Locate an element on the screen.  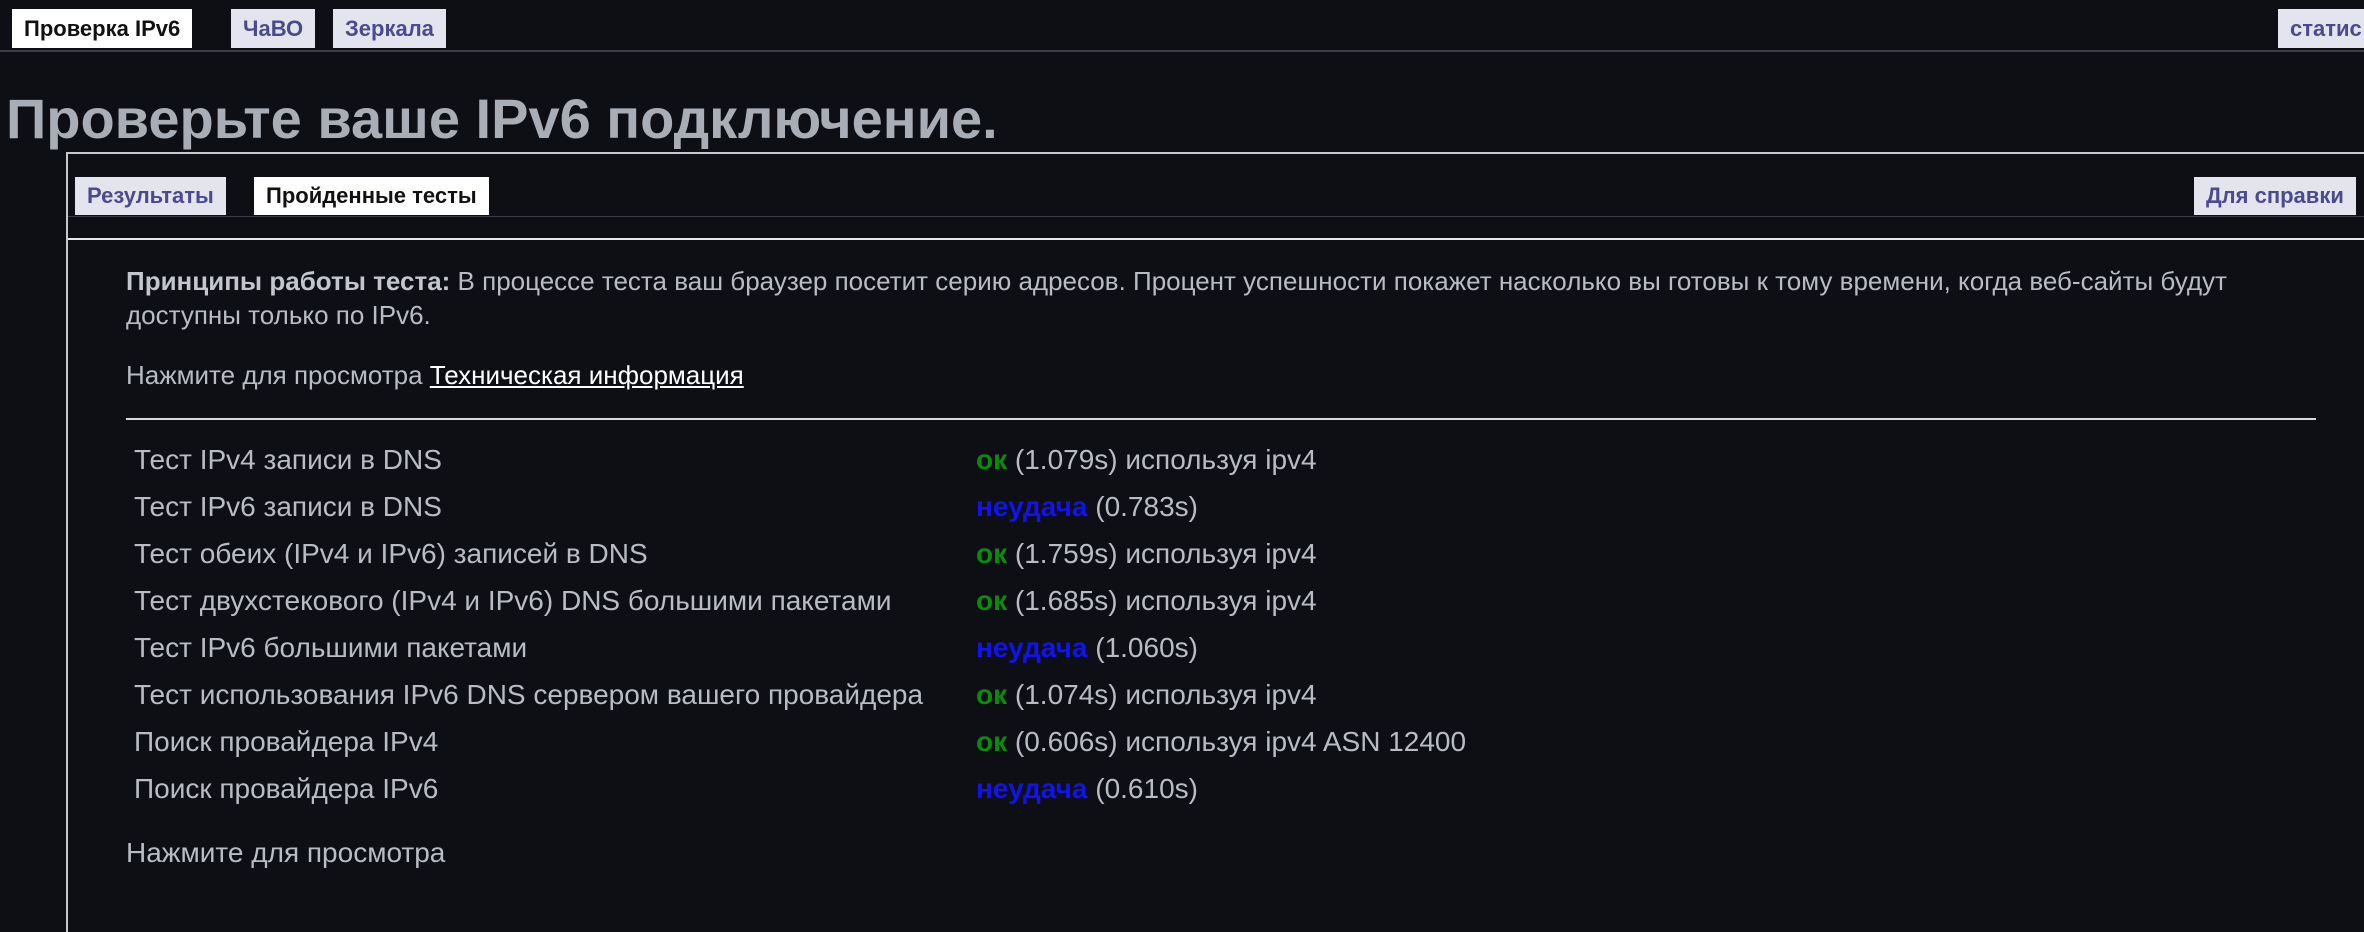
tab-ipv6-test: Проверка IPv6 is located at coordinates (102, 28).